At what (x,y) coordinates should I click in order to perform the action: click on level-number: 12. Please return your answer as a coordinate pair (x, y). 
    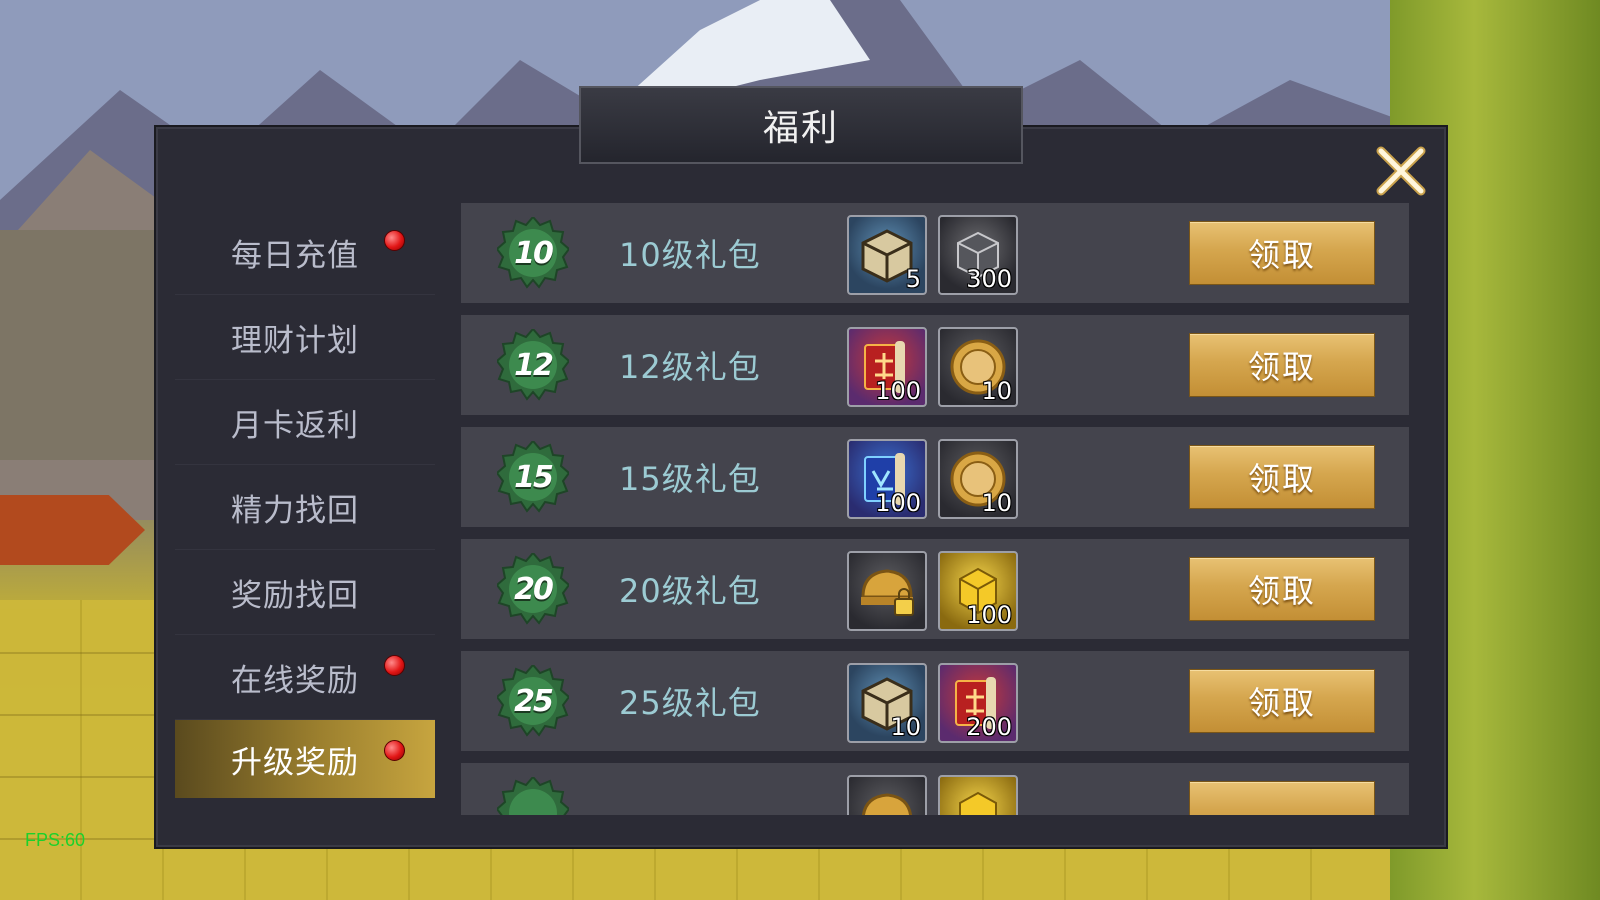
    Looking at the image, I should click on (534, 365).